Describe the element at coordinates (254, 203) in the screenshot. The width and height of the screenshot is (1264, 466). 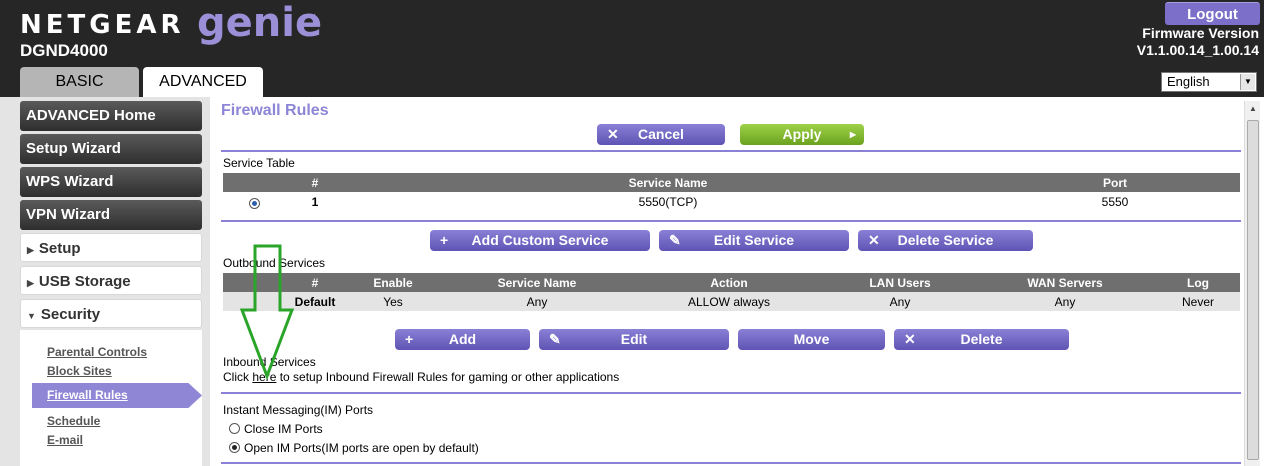
I see `service-select-radio` at that location.